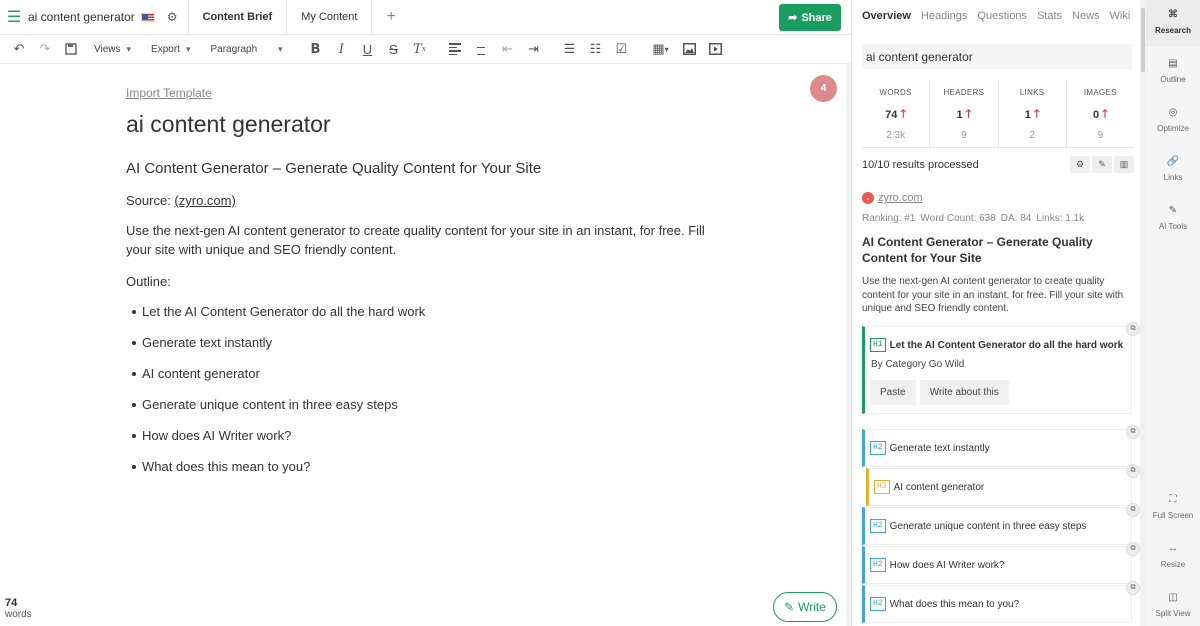 The image size is (1200, 626). Describe the element at coordinates (1173, 71) in the screenshot. I see `sidebar-item-outline: ▤ Outline` at that location.